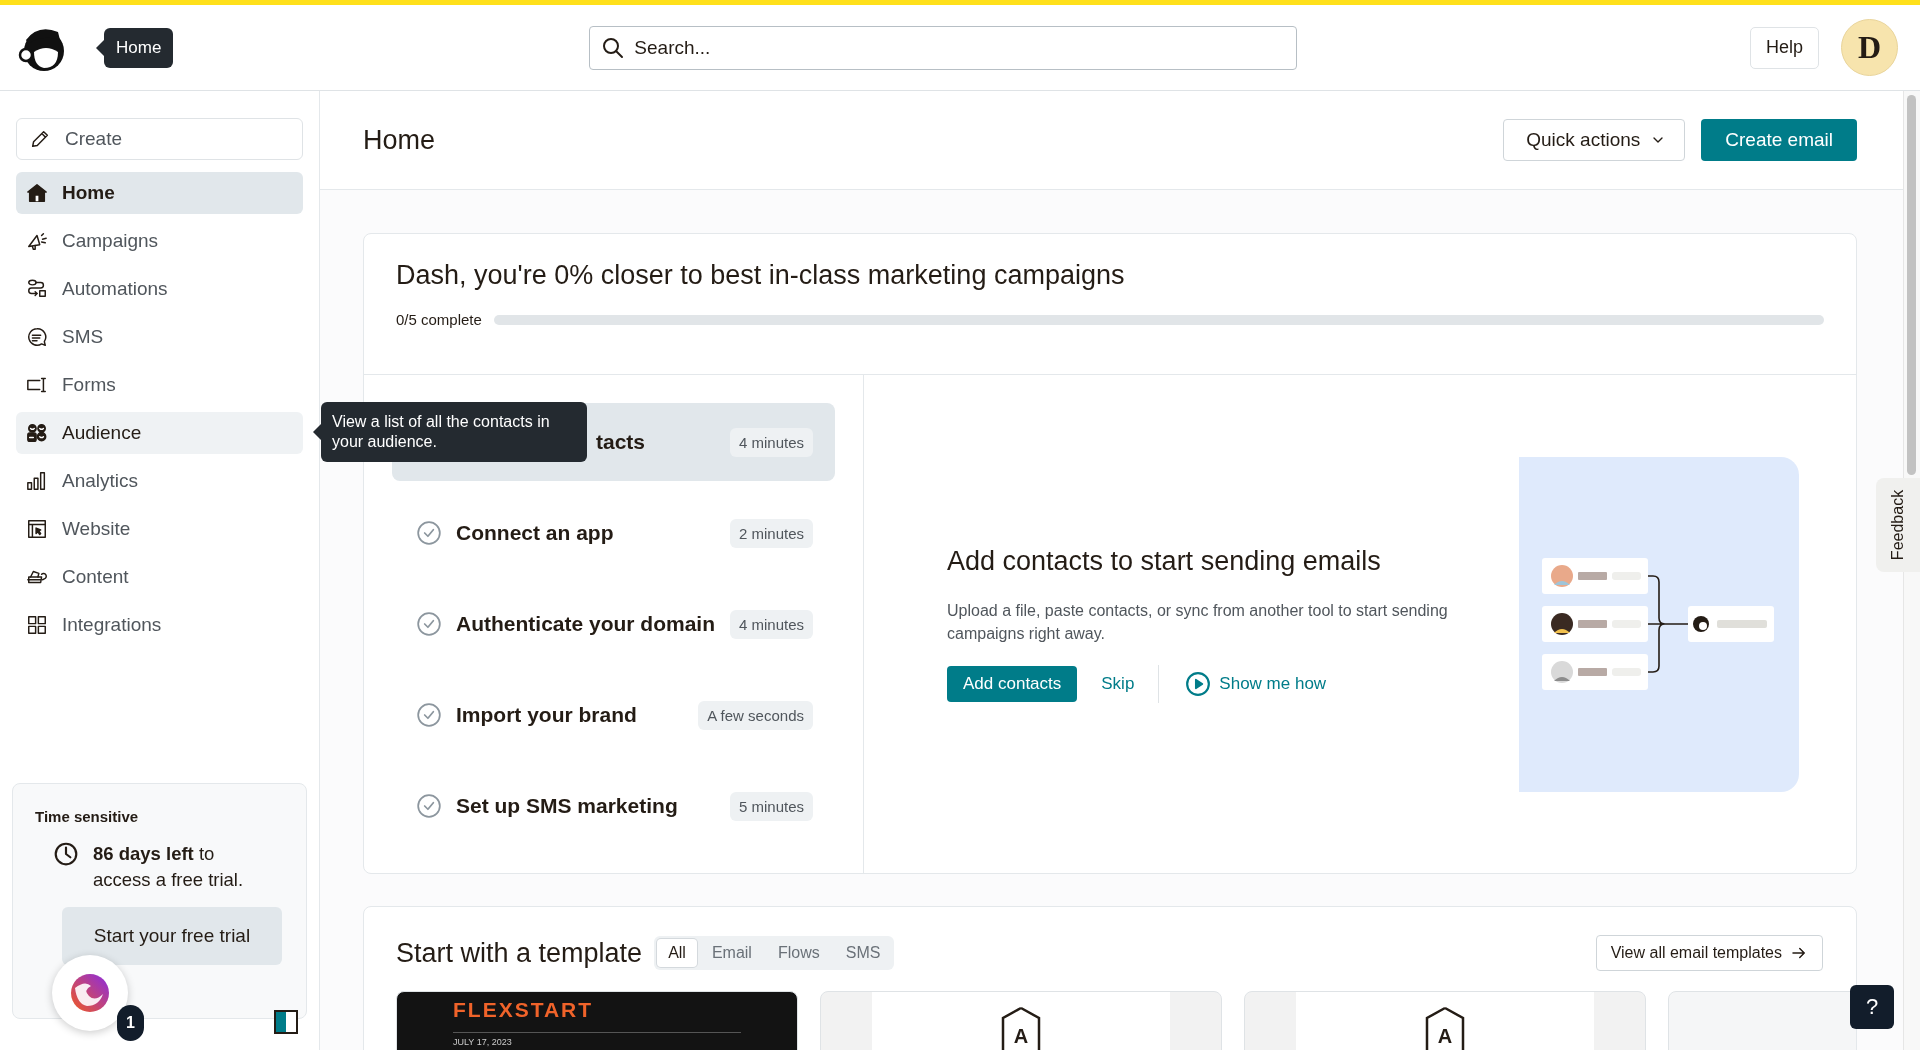 Image resolution: width=1920 pixels, height=1050 pixels. What do you see at coordinates (1709, 953) in the screenshot?
I see `view-all-templates-button: View all email templates` at bounding box center [1709, 953].